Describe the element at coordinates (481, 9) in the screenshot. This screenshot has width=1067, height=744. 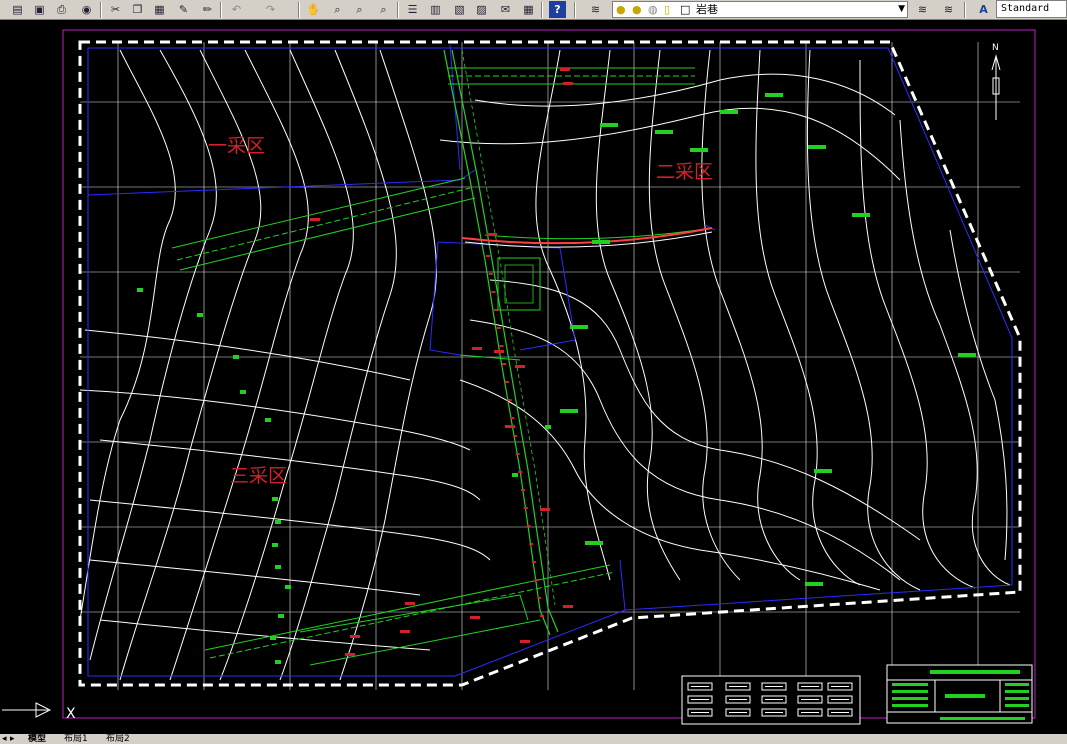
I see `sheet-set-icon: ▨` at that location.